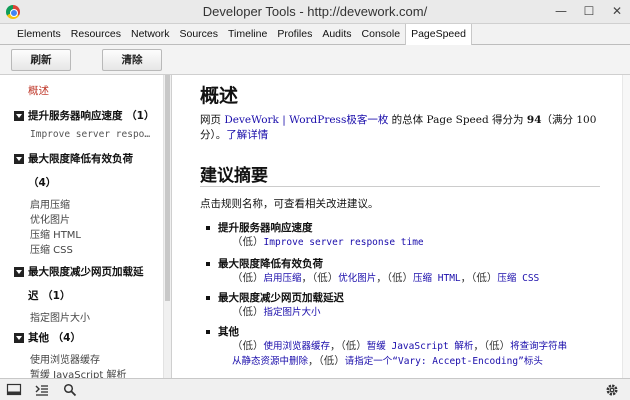  Describe the element at coordinates (336, 34) in the screenshot. I see `tab-audits: Audits` at that location.